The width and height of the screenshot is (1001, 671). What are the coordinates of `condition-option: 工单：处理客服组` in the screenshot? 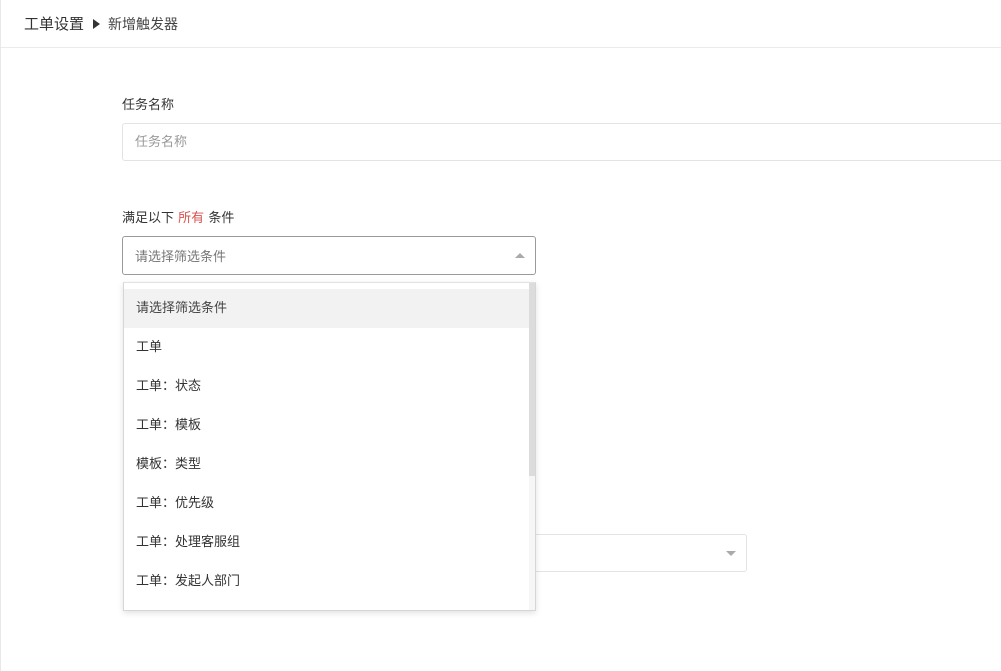 It's located at (327, 542).